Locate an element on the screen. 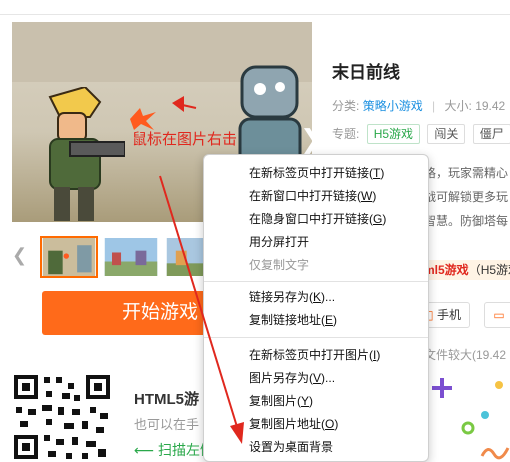 Image resolution: width=510 pixels, height=462 pixels. menu-item-label: 图片另存为 is located at coordinates (279, 378).